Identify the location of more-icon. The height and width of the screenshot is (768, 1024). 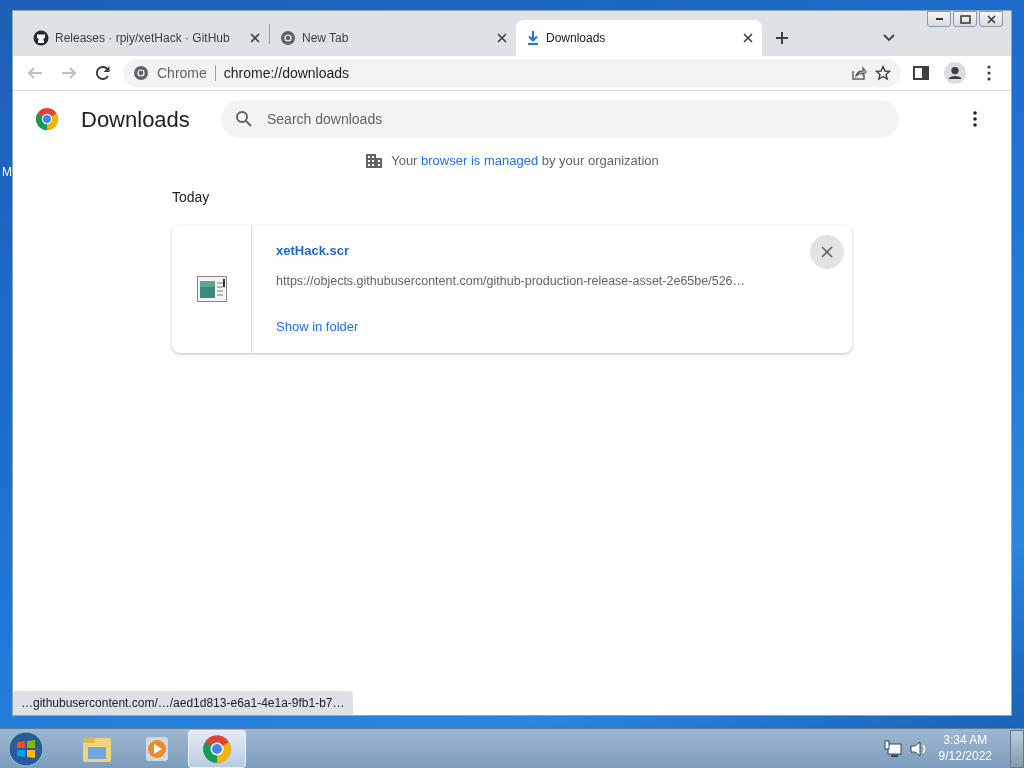
(975, 119).